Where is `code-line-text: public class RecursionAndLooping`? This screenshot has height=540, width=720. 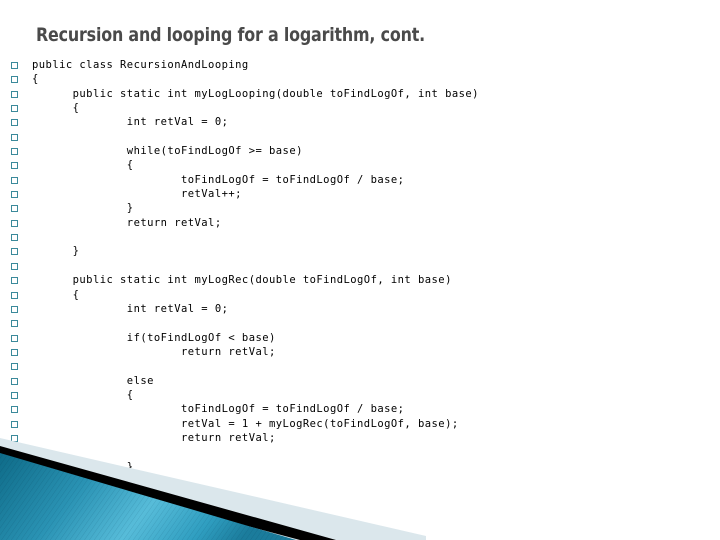
code-line-text: public class RecursionAndLooping is located at coordinates (140, 65).